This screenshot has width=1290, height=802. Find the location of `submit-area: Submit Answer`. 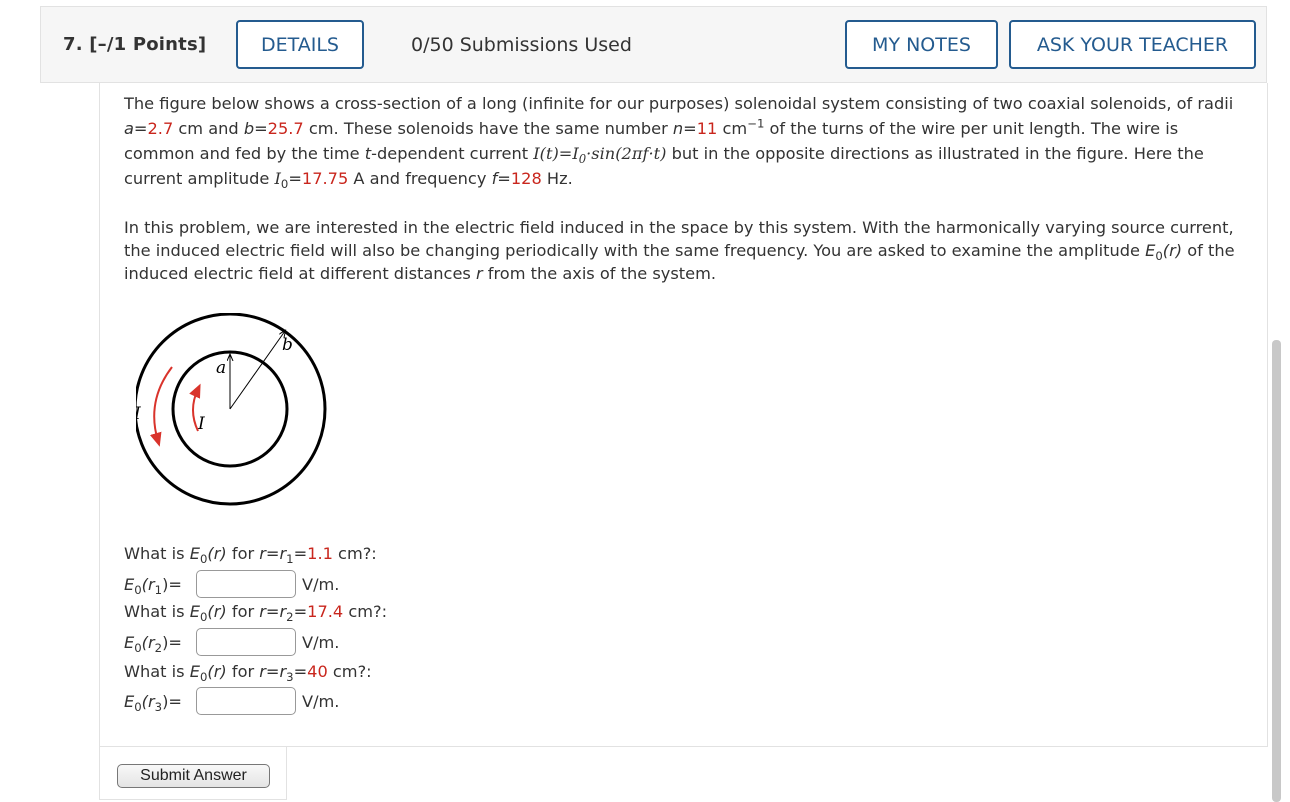

submit-area: Submit Answer is located at coordinates (193, 773).